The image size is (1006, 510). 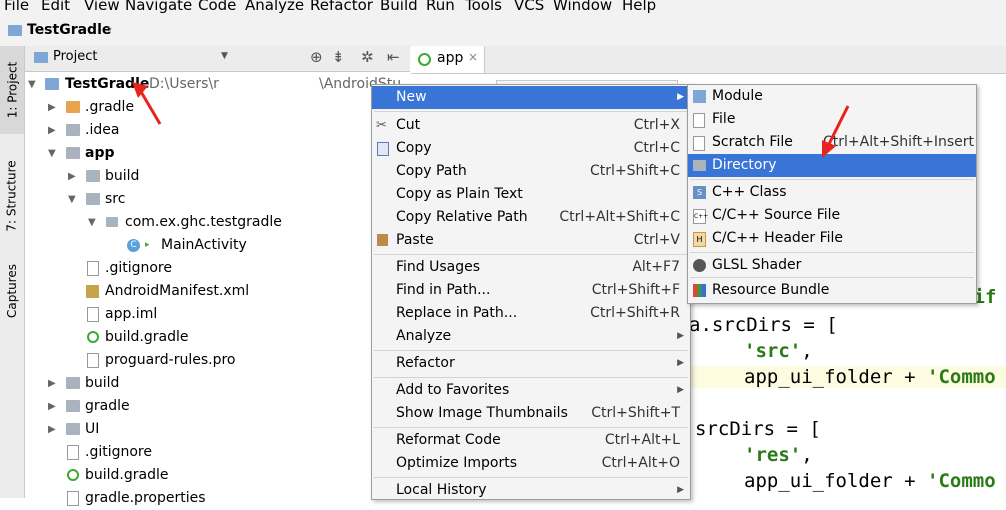 I want to click on tool-tab-project: 1: Project, so click(x=12, y=90).